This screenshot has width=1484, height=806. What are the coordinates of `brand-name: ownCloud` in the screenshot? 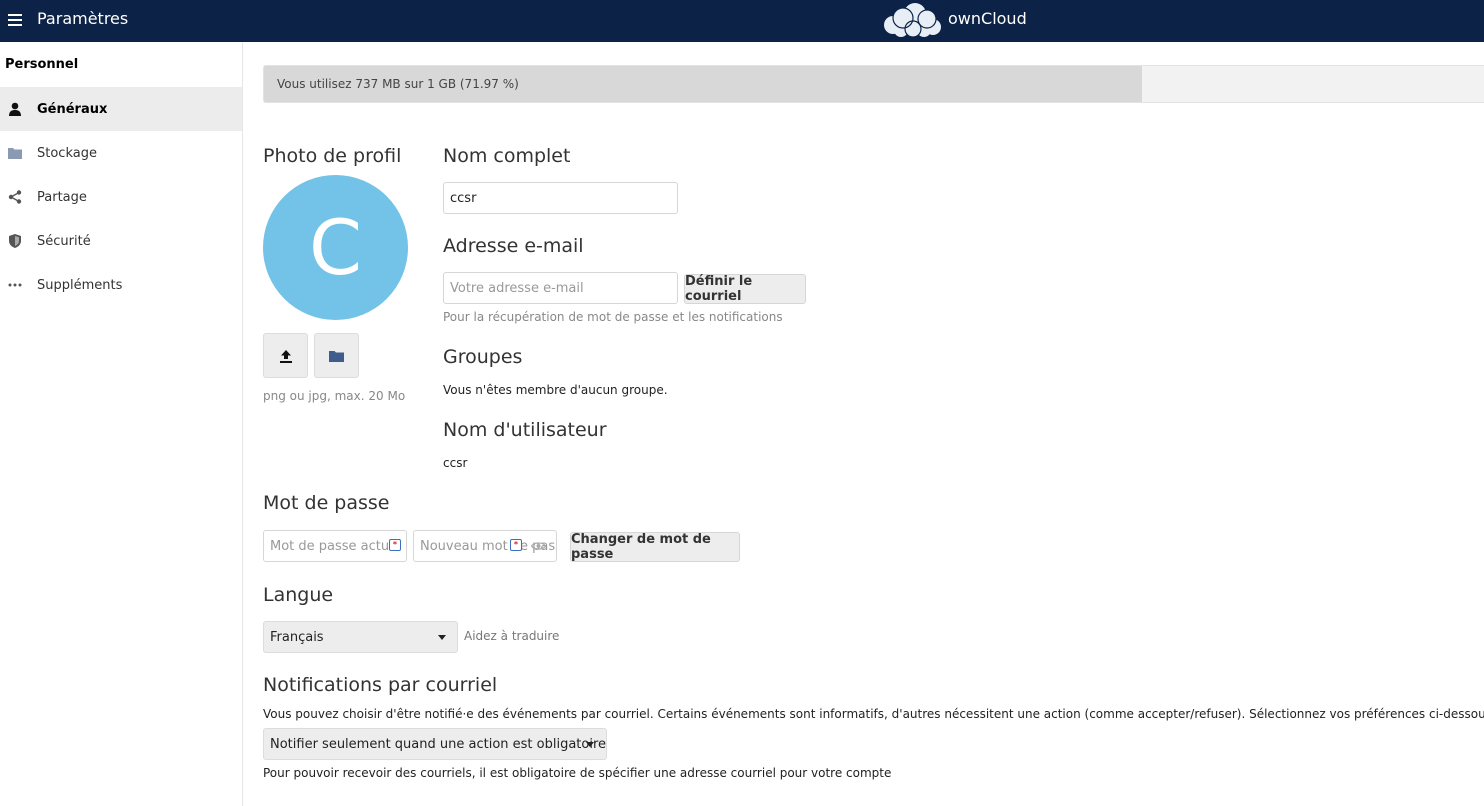 It's located at (987, 18).